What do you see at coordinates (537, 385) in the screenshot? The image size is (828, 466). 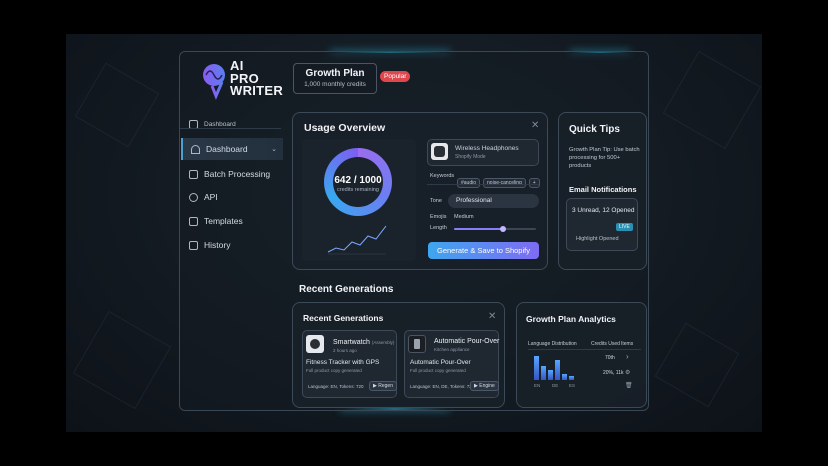 I see `bar-label: EN` at bounding box center [537, 385].